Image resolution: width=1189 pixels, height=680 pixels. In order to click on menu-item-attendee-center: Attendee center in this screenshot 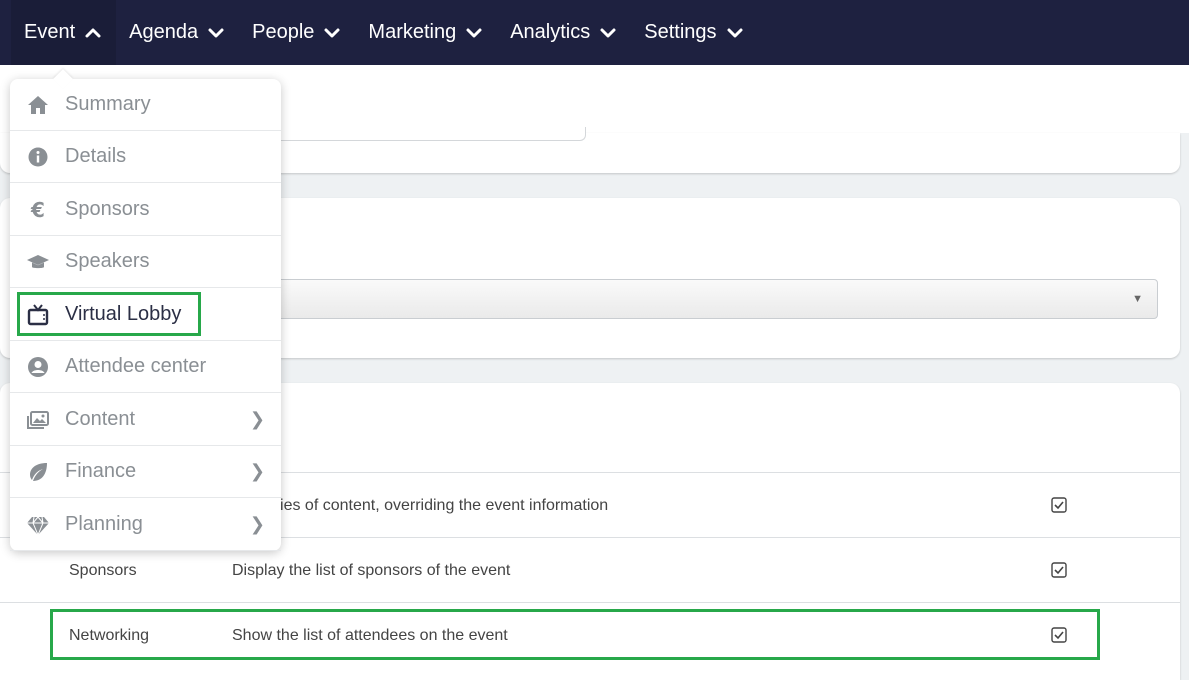, I will do `click(145, 367)`.